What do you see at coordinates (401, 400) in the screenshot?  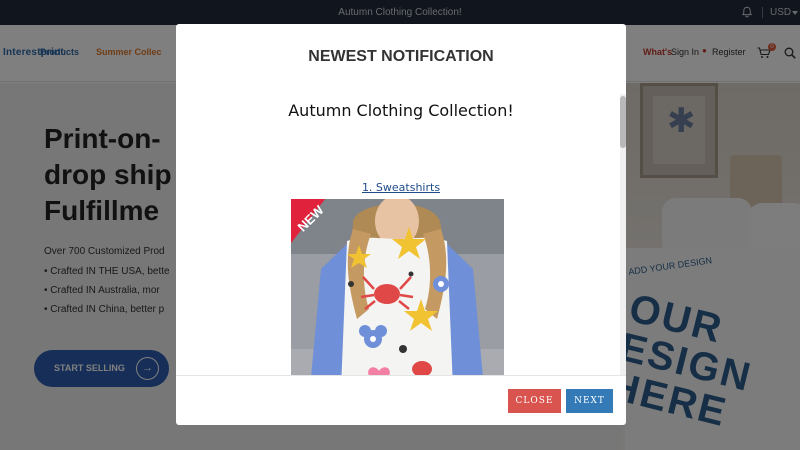 I see `modal-footer: CLOSE NEXT` at bounding box center [401, 400].